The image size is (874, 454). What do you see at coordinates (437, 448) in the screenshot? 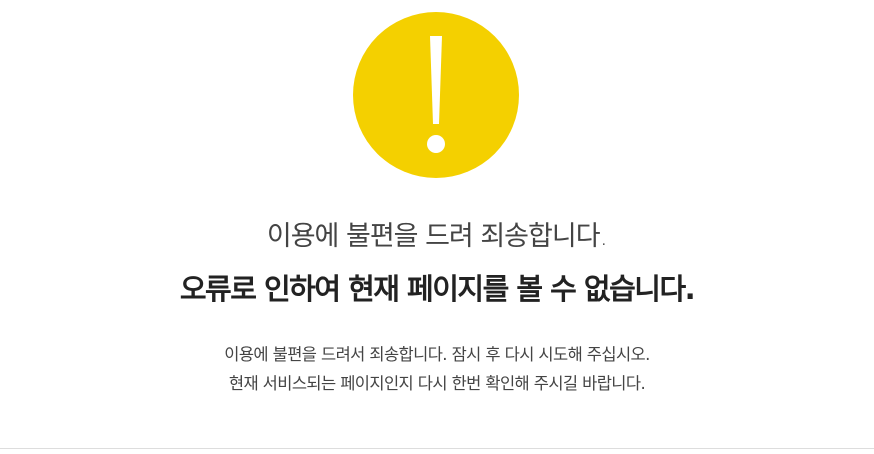
I see `bottom-divider` at bounding box center [437, 448].